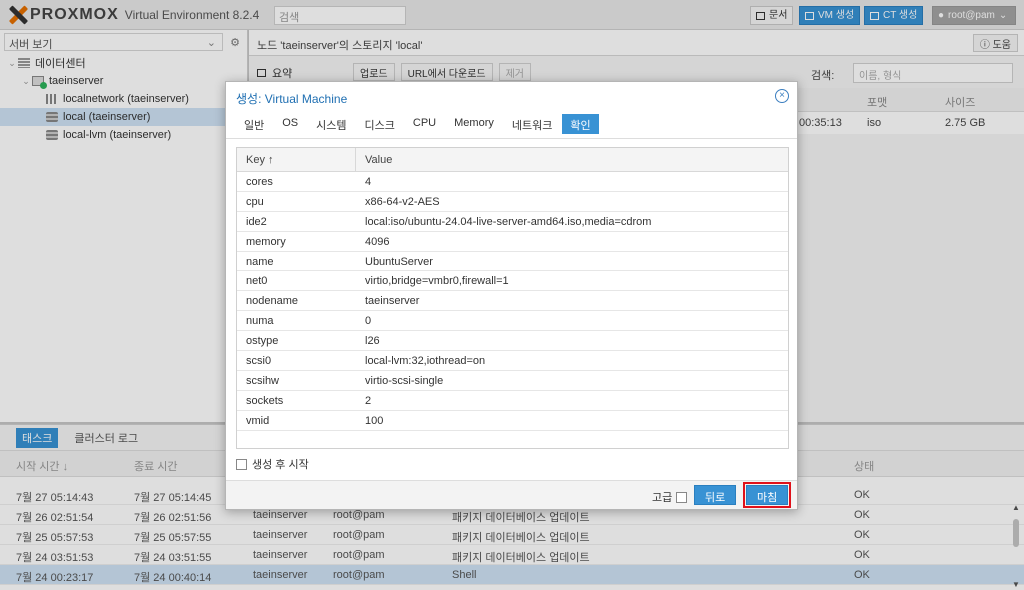 The image size is (1024, 590). I want to click on row-value: virtio,bridge=vmbr0,firewall=1, so click(437, 281).